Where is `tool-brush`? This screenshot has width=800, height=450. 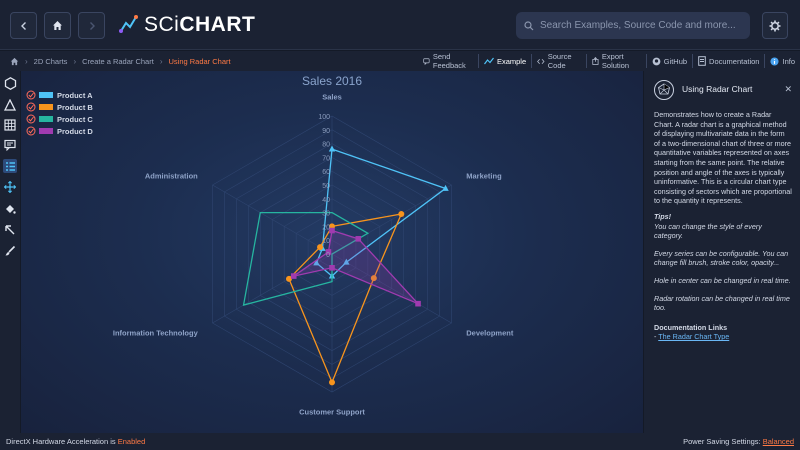
tool-brush is located at coordinates (10, 251).